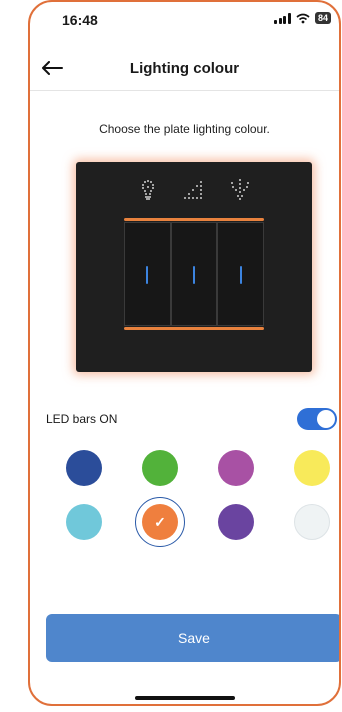 This screenshot has width=342, height=712. I want to click on dimmer-icon, so click(193, 190).